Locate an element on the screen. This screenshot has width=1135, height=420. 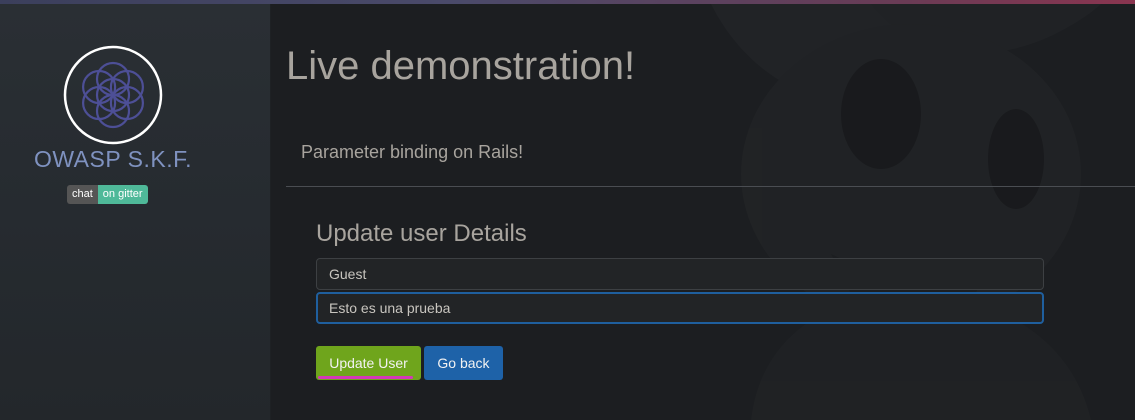
annotation-underline is located at coordinates (365, 377).